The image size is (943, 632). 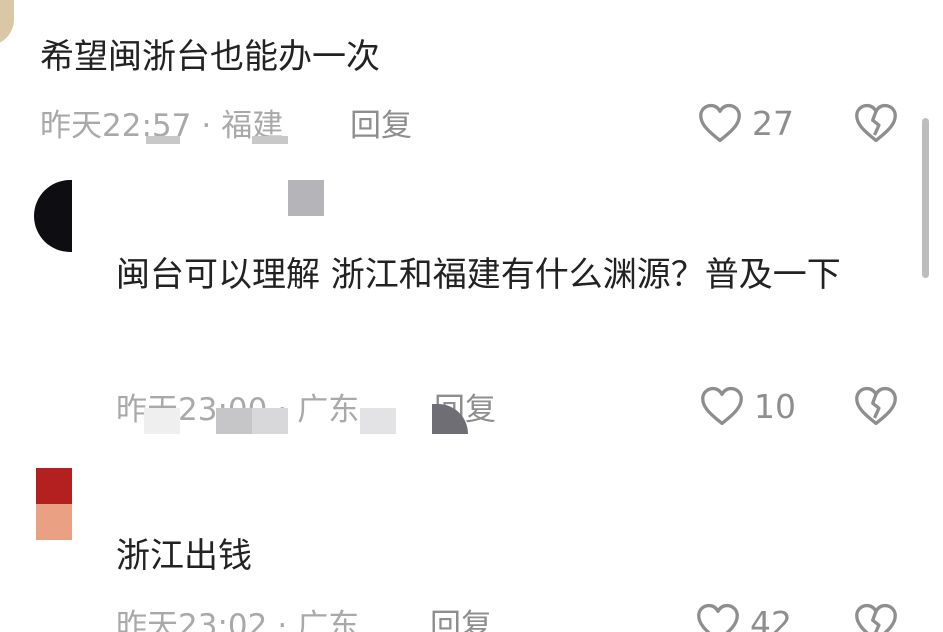 I want to click on comment-meta: 昨天23:02 · 广东, so click(x=237, y=616).